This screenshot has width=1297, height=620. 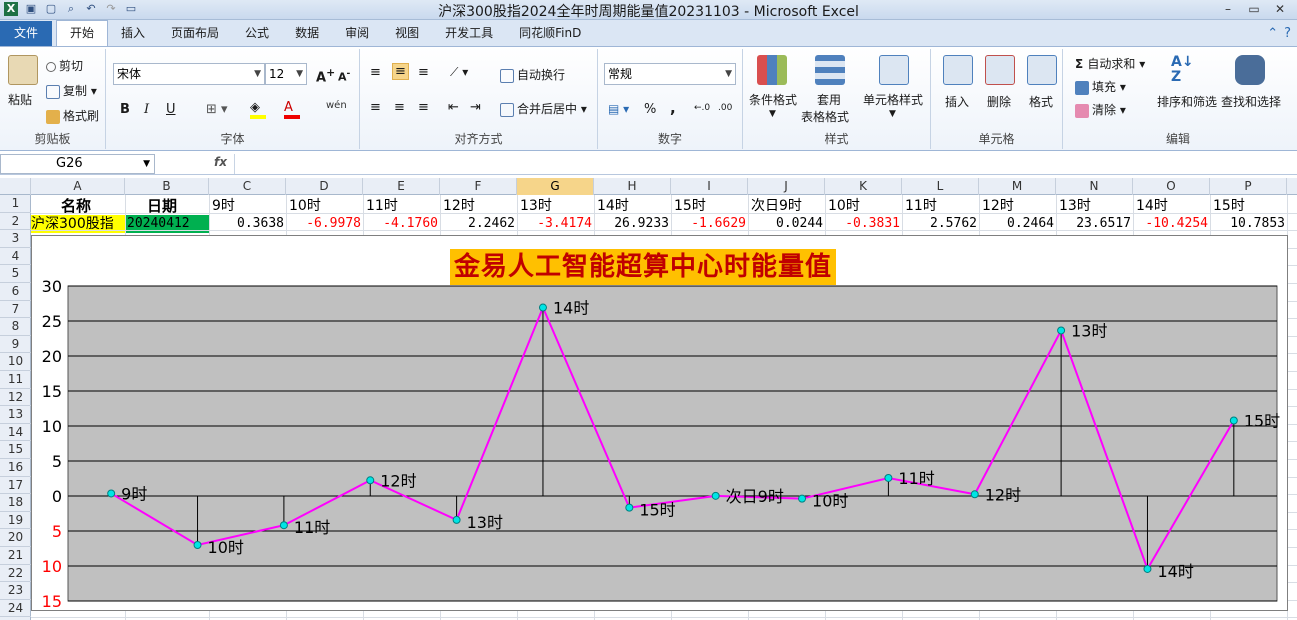 What do you see at coordinates (401, 186) in the screenshot?
I see `column-header: E` at bounding box center [401, 186].